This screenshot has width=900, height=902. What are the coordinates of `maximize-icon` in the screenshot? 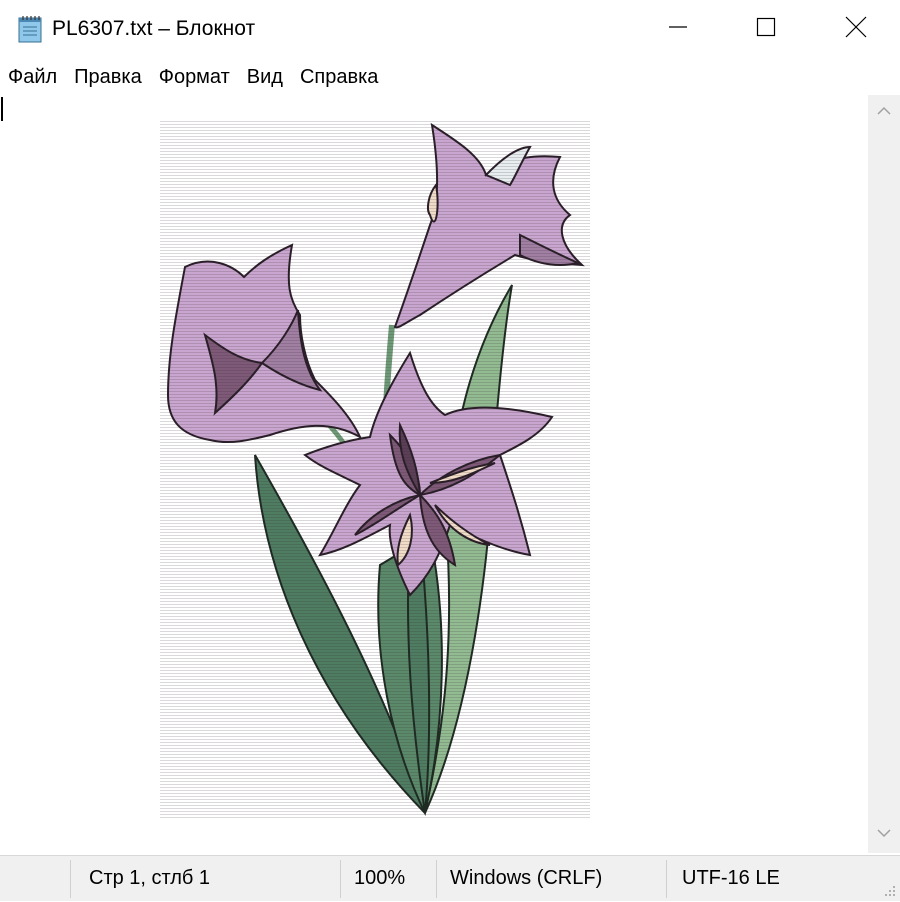 It's located at (766, 29).